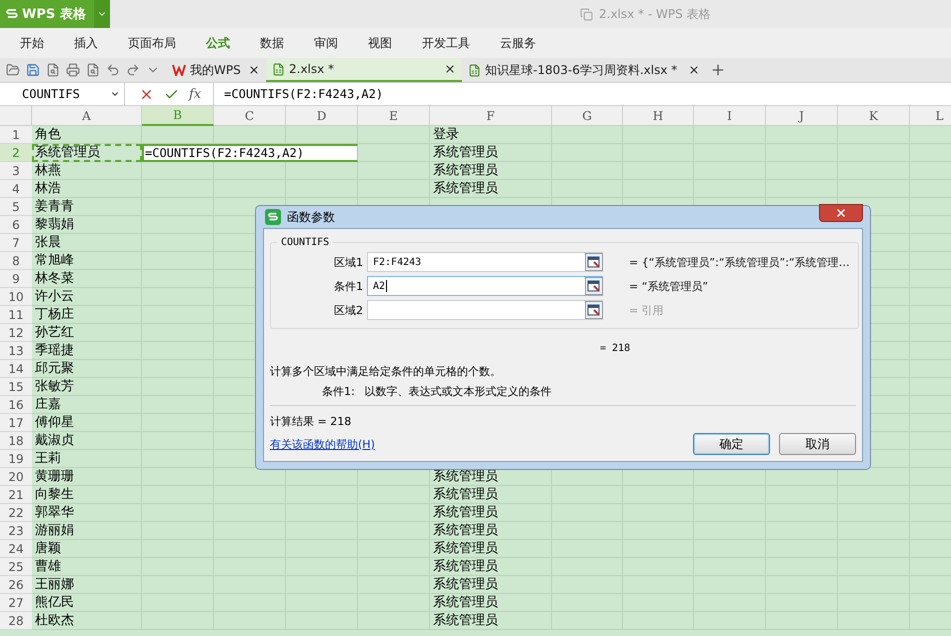 The width and height of the screenshot is (951, 636). What do you see at coordinates (669, 286) in the screenshot?
I see `argument-value: = “系统管理员”` at bounding box center [669, 286].